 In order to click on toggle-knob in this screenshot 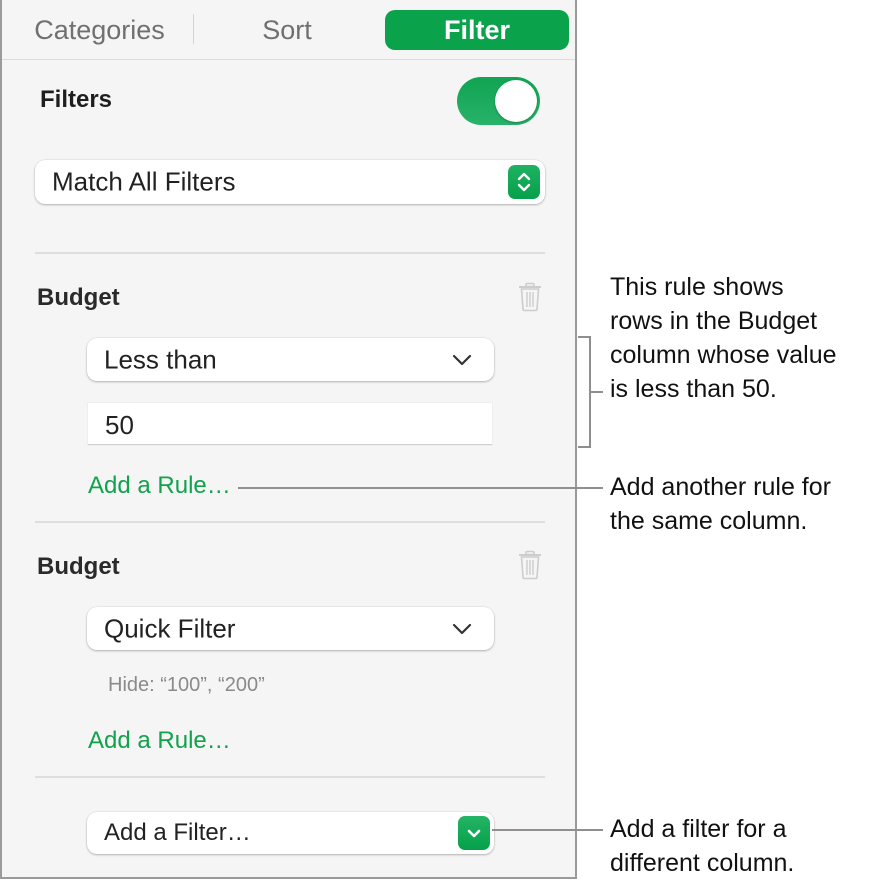, I will do `click(516, 101)`.